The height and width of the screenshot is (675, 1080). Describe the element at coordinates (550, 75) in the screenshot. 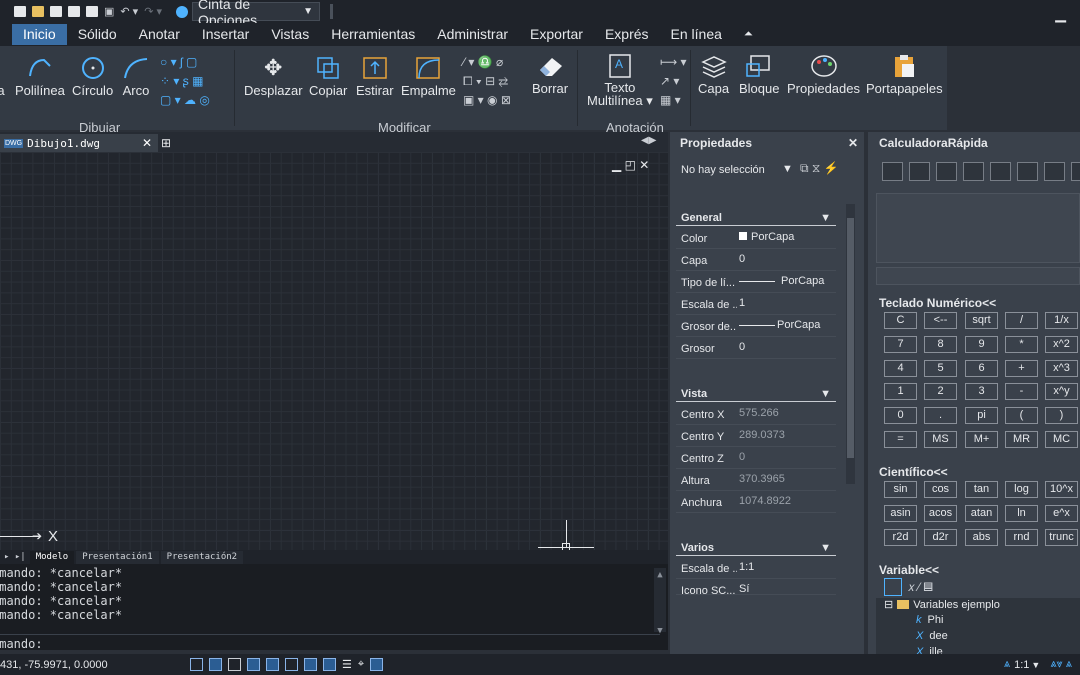

I see `erase-button: Borrar` at that location.